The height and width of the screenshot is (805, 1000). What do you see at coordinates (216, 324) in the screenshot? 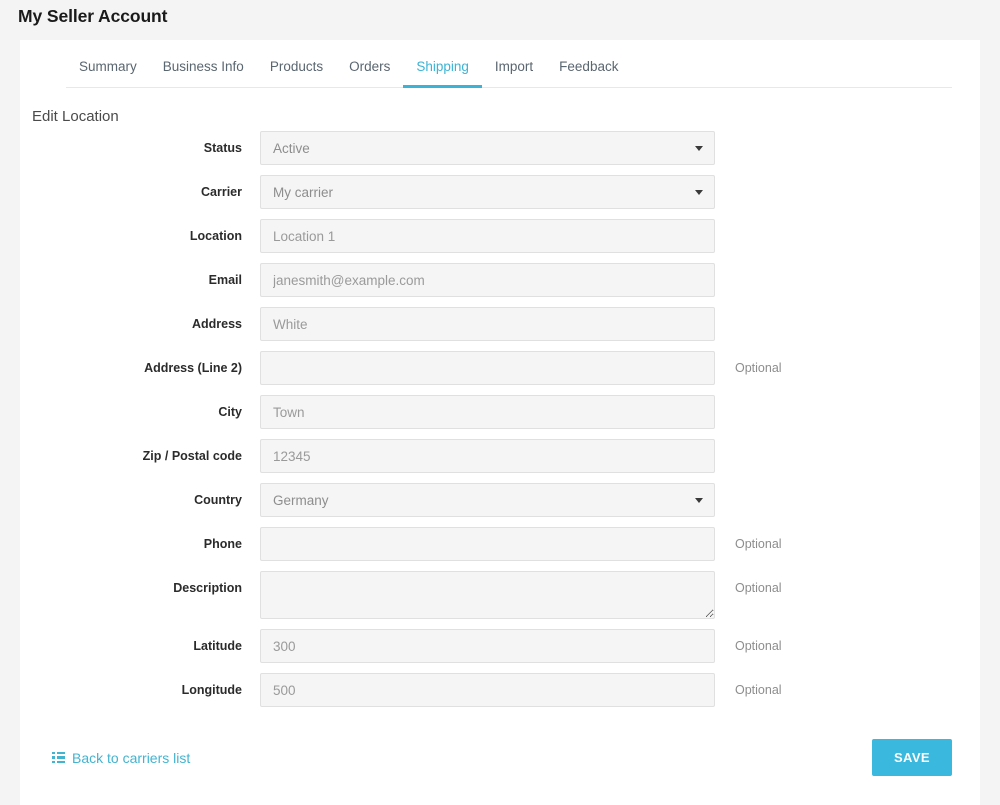
I see `label-address: Address` at bounding box center [216, 324].